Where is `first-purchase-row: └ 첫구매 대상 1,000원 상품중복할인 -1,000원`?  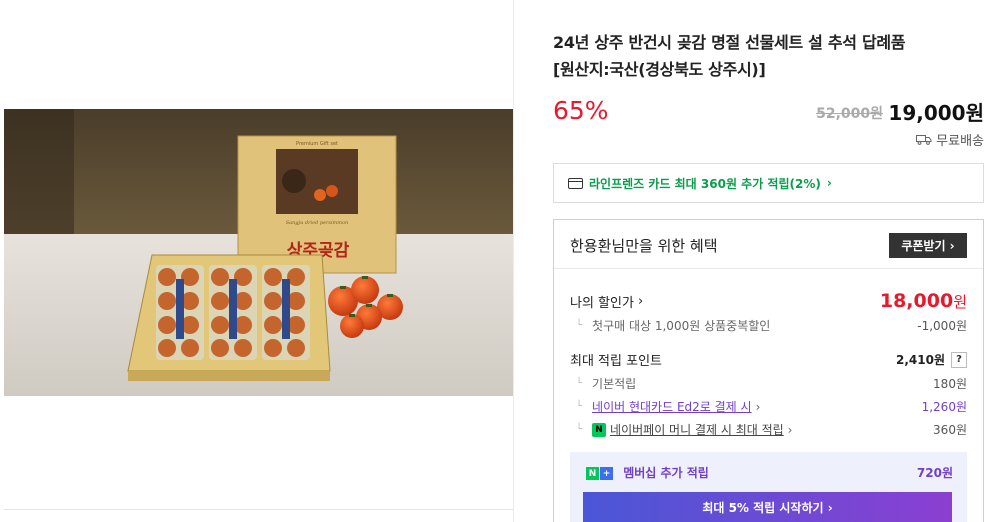 first-purchase-row: └ 첫구매 대상 1,000원 상품중복할인 -1,000원 is located at coordinates (768, 325).